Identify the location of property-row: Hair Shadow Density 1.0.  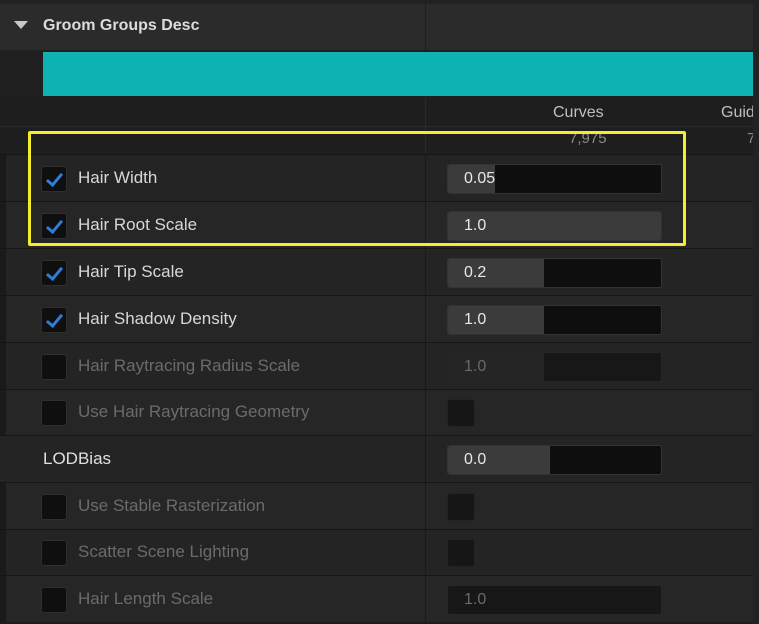
(379, 318).